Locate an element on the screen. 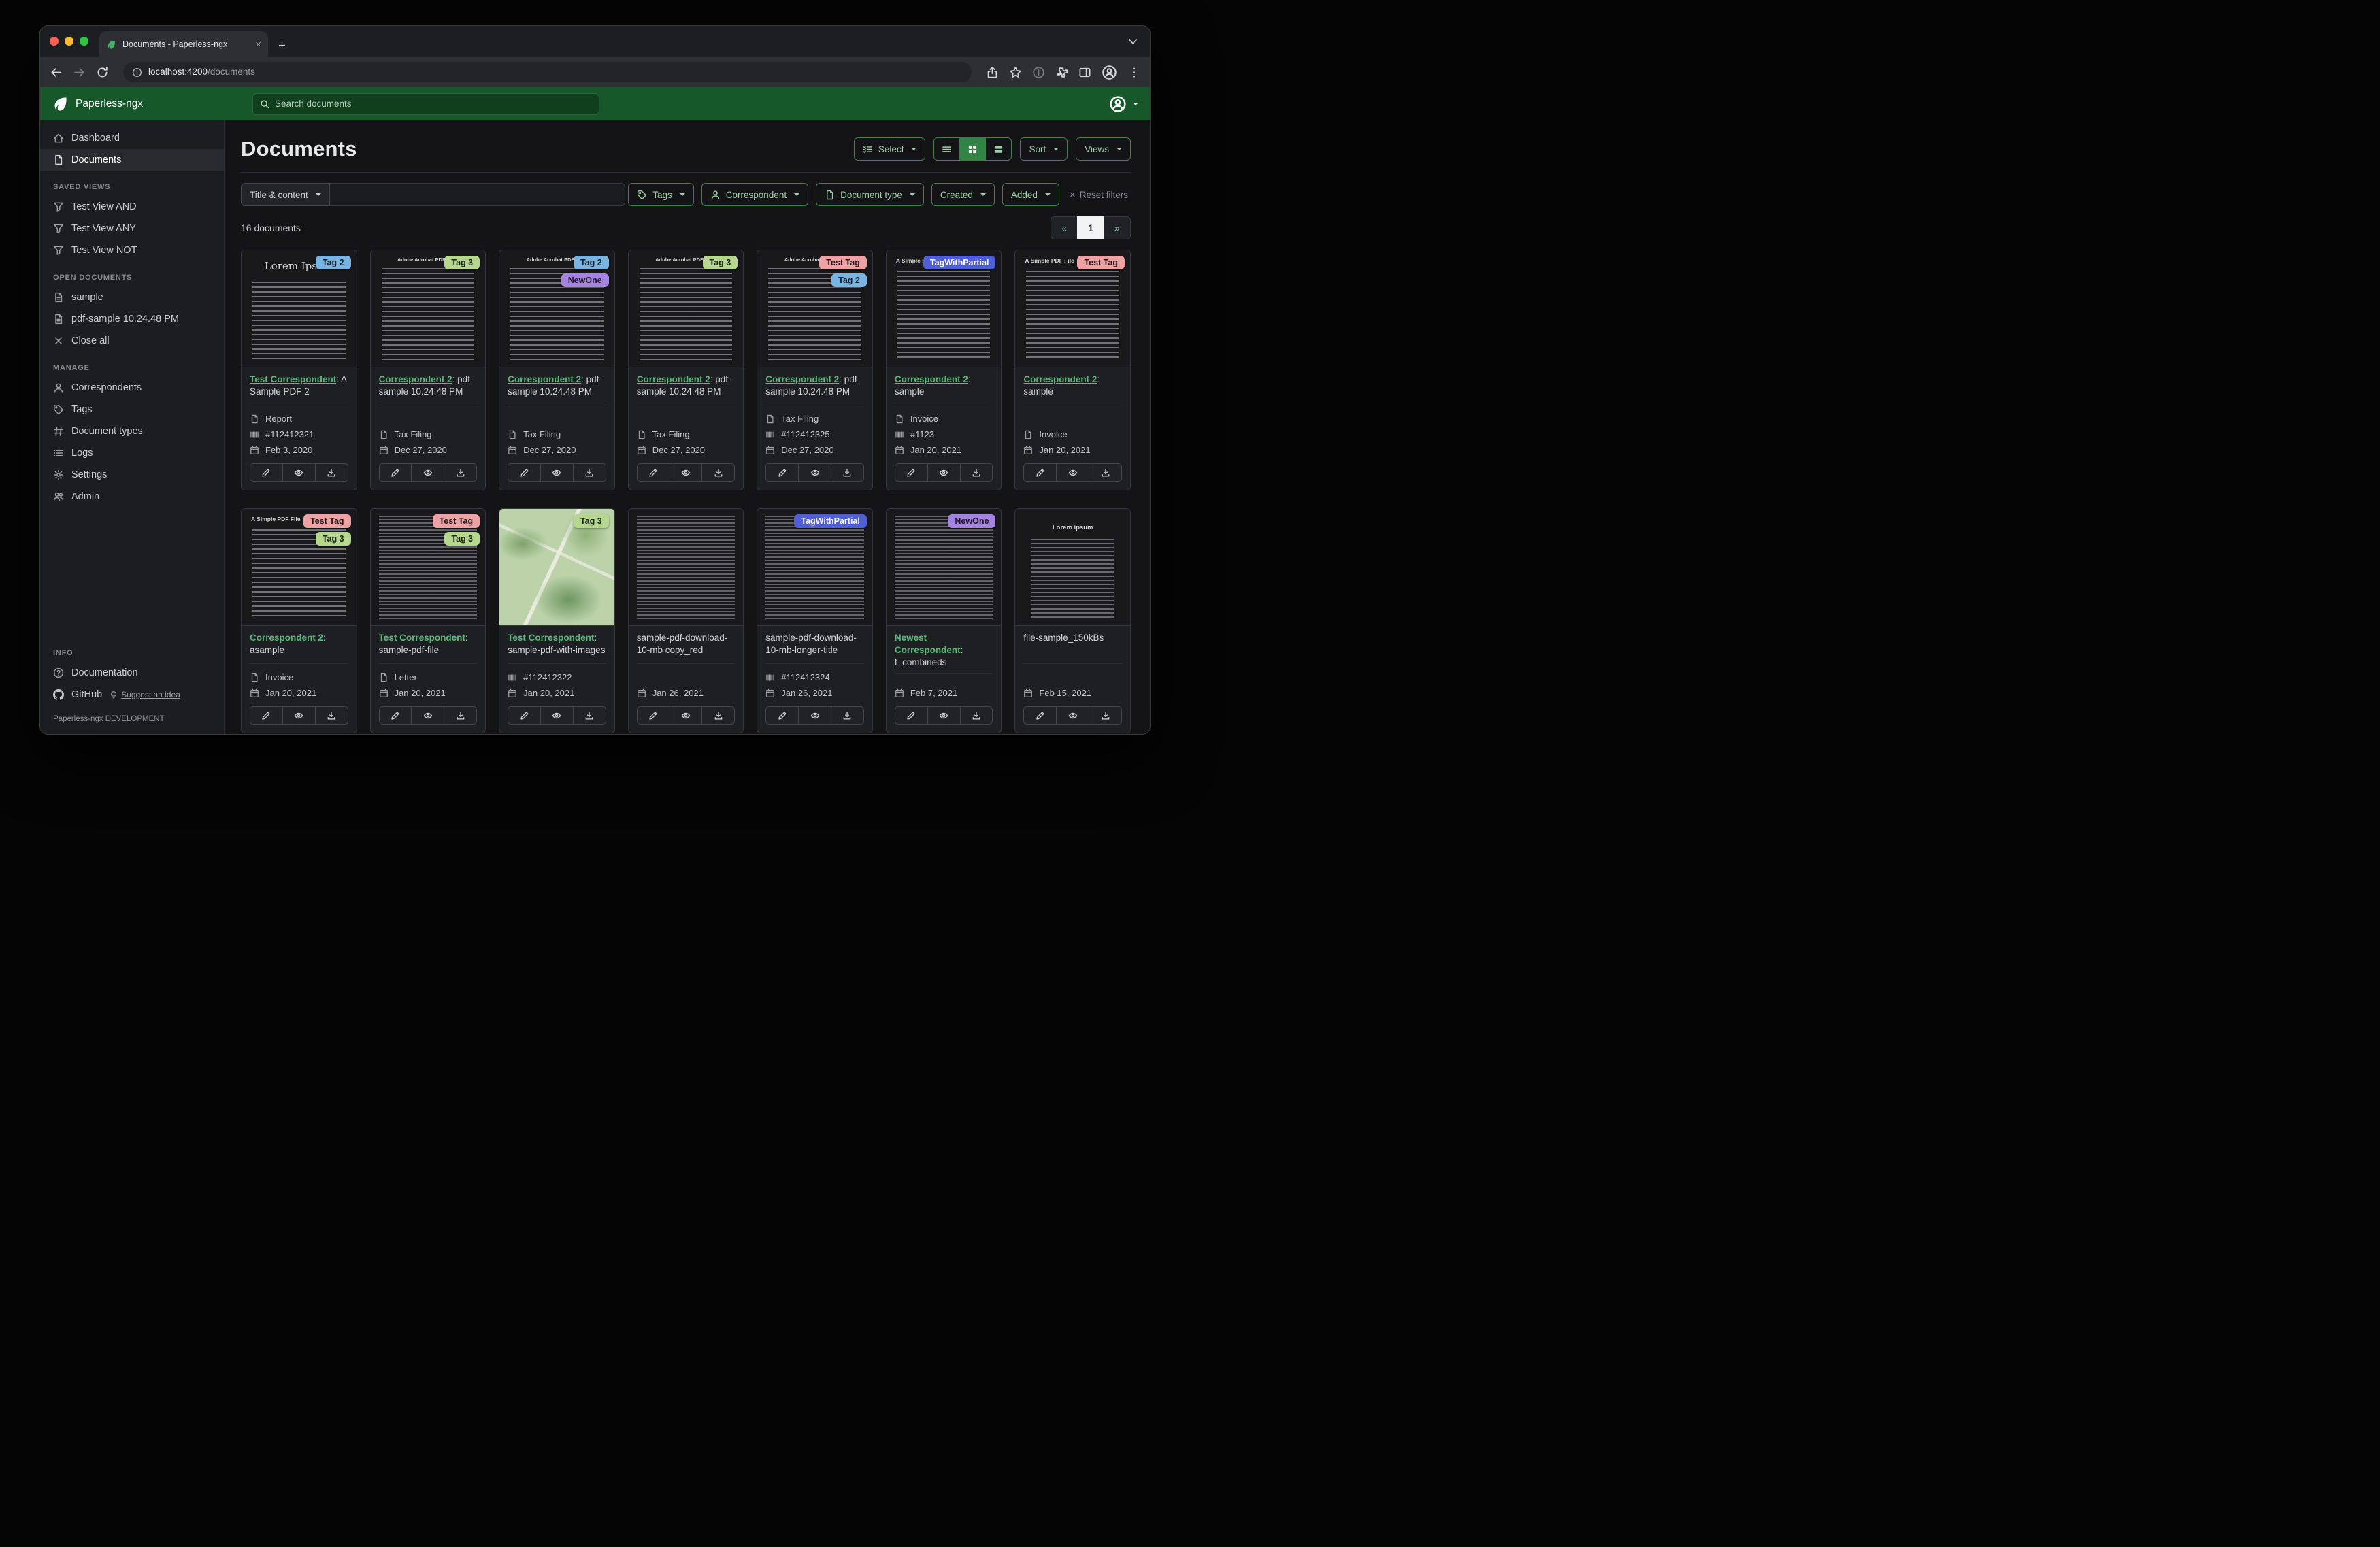 The image size is (2380, 1547). document-thumbnail: Adobe Acrobat PDF Files Test Tag Tag 2 is located at coordinates (814, 308).